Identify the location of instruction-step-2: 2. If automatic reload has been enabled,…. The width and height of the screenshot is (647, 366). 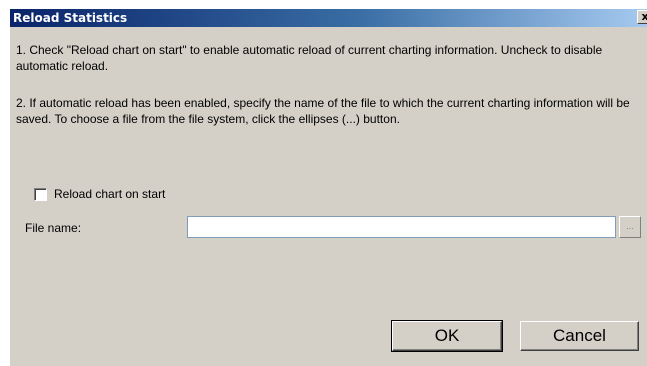
(323, 111).